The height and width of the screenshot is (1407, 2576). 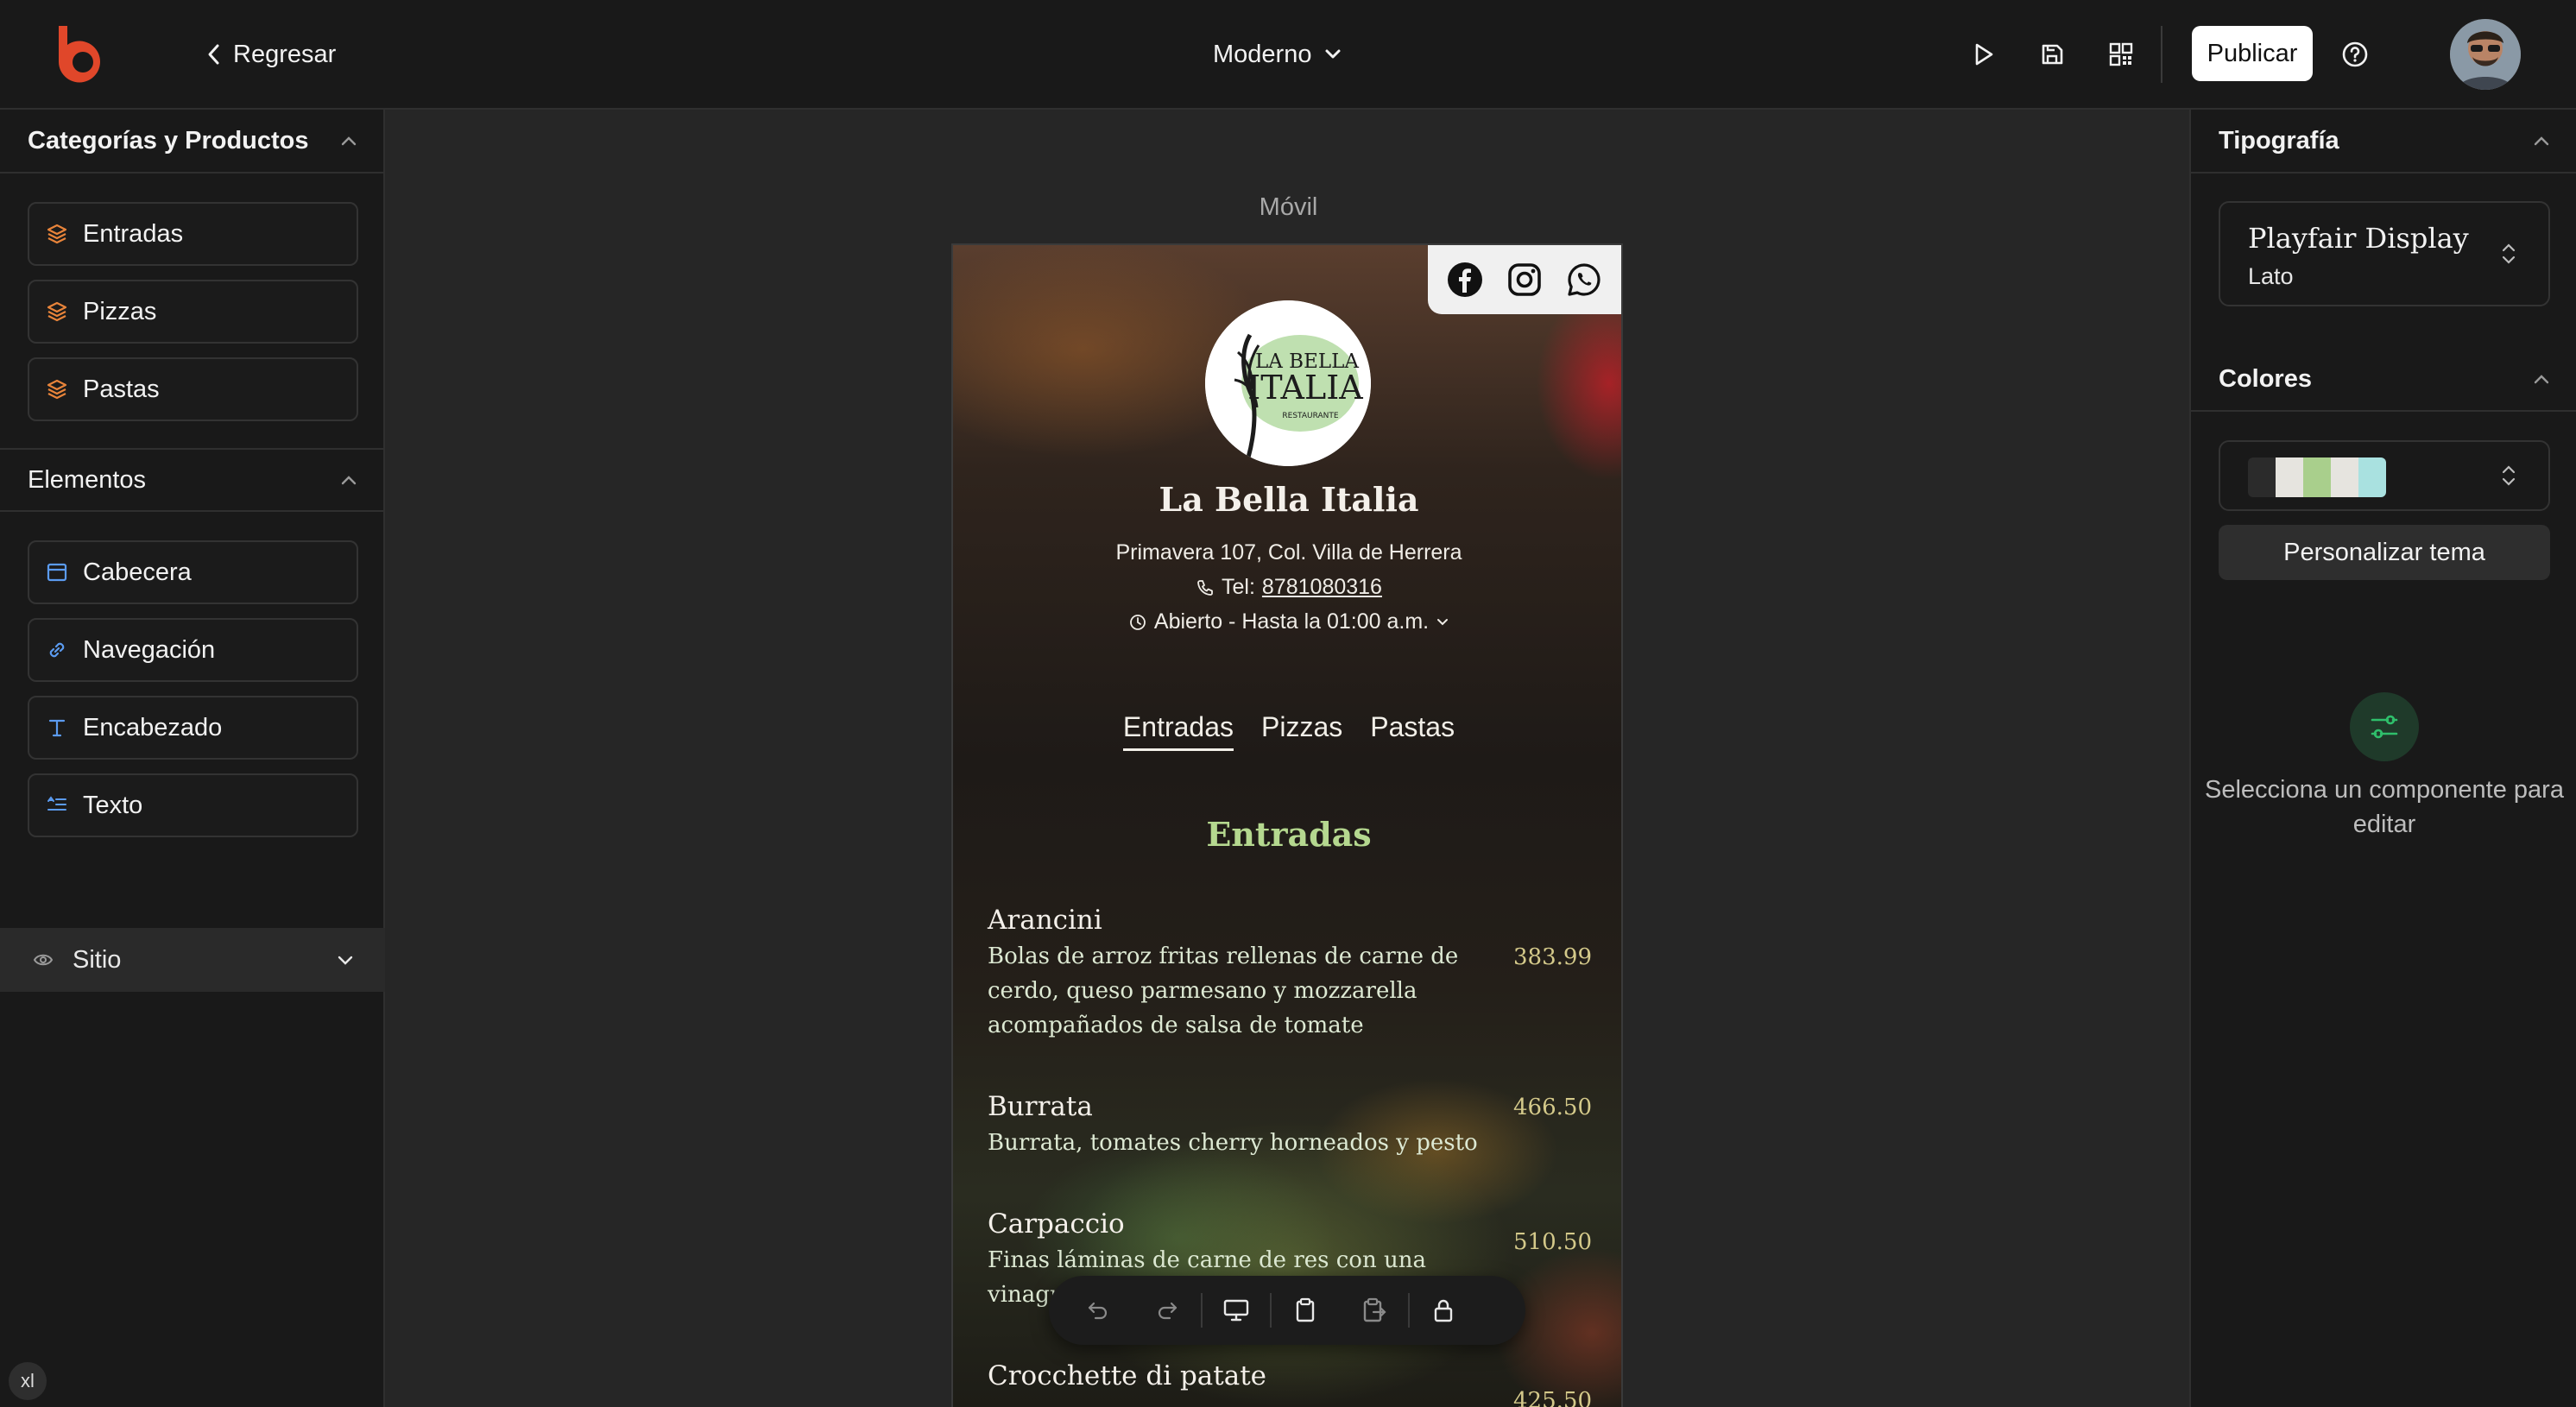 What do you see at coordinates (1287, 552) in the screenshot?
I see `restaurant-address: Primavera 107, Col. Villa de Herrera` at bounding box center [1287, 552].